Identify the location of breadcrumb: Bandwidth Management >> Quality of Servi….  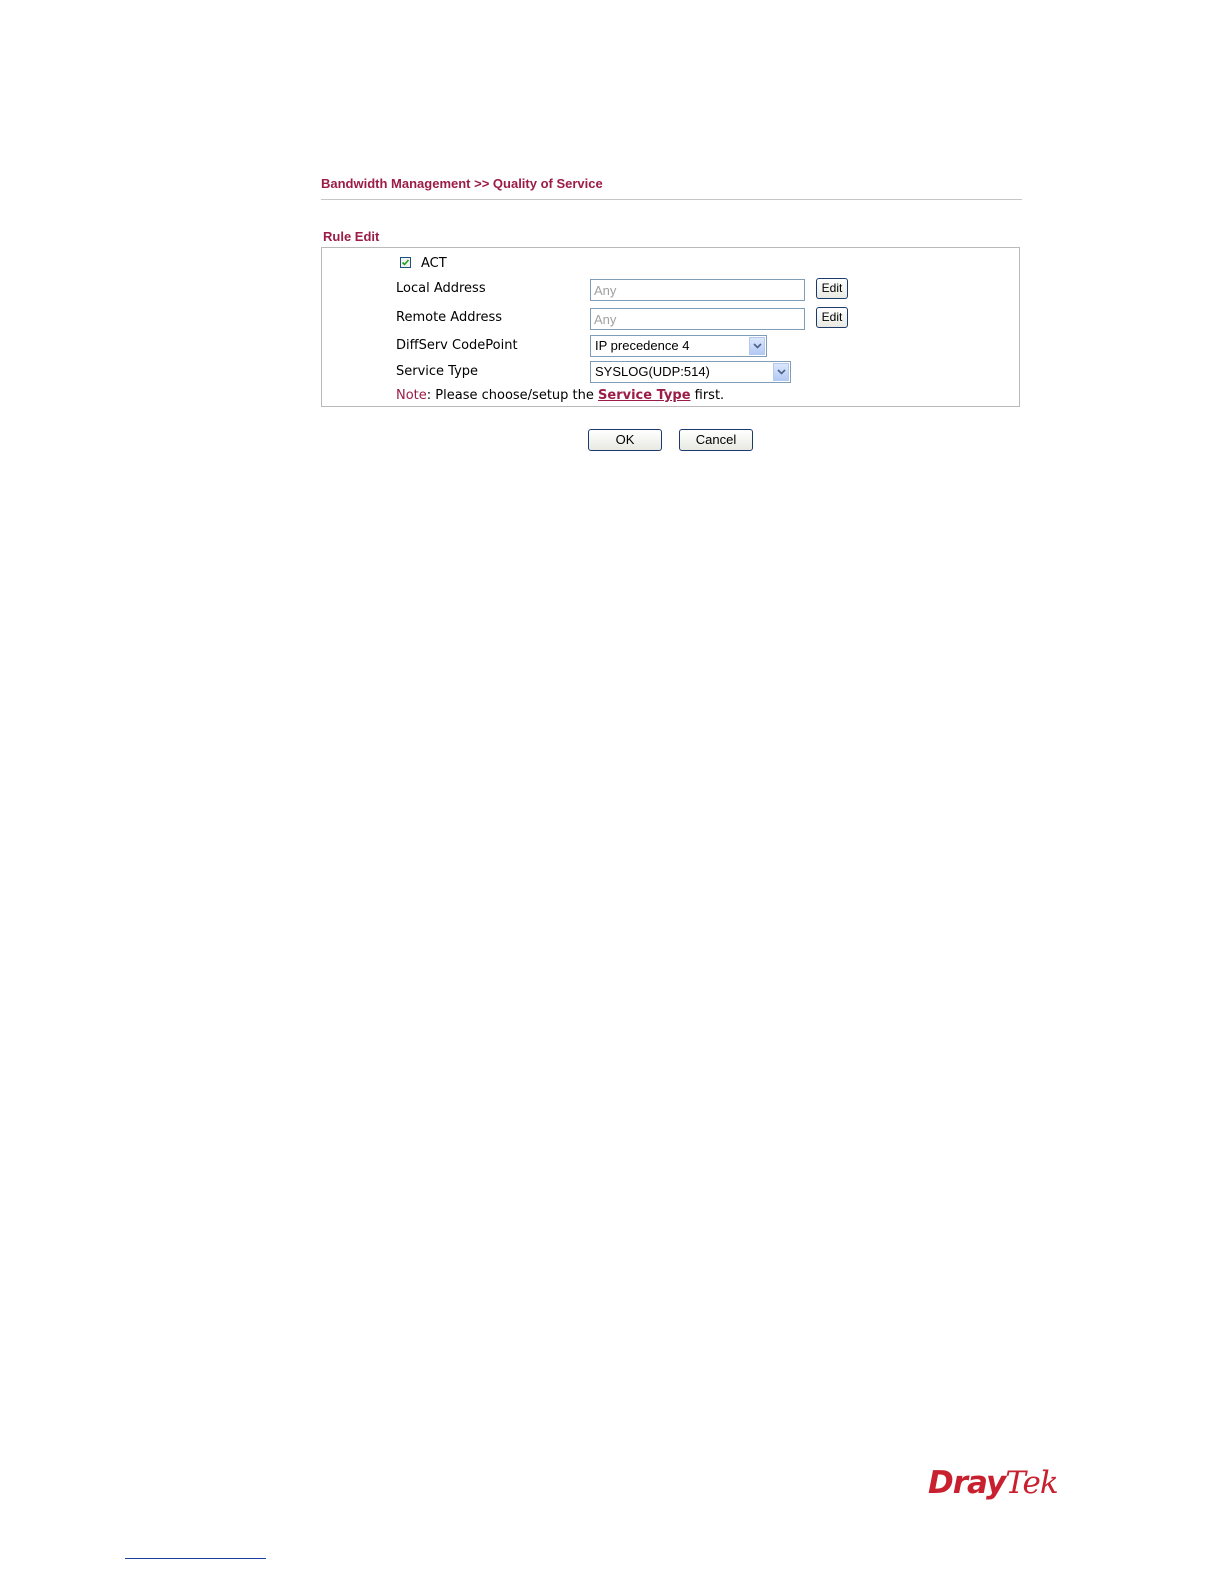
(462, 183).